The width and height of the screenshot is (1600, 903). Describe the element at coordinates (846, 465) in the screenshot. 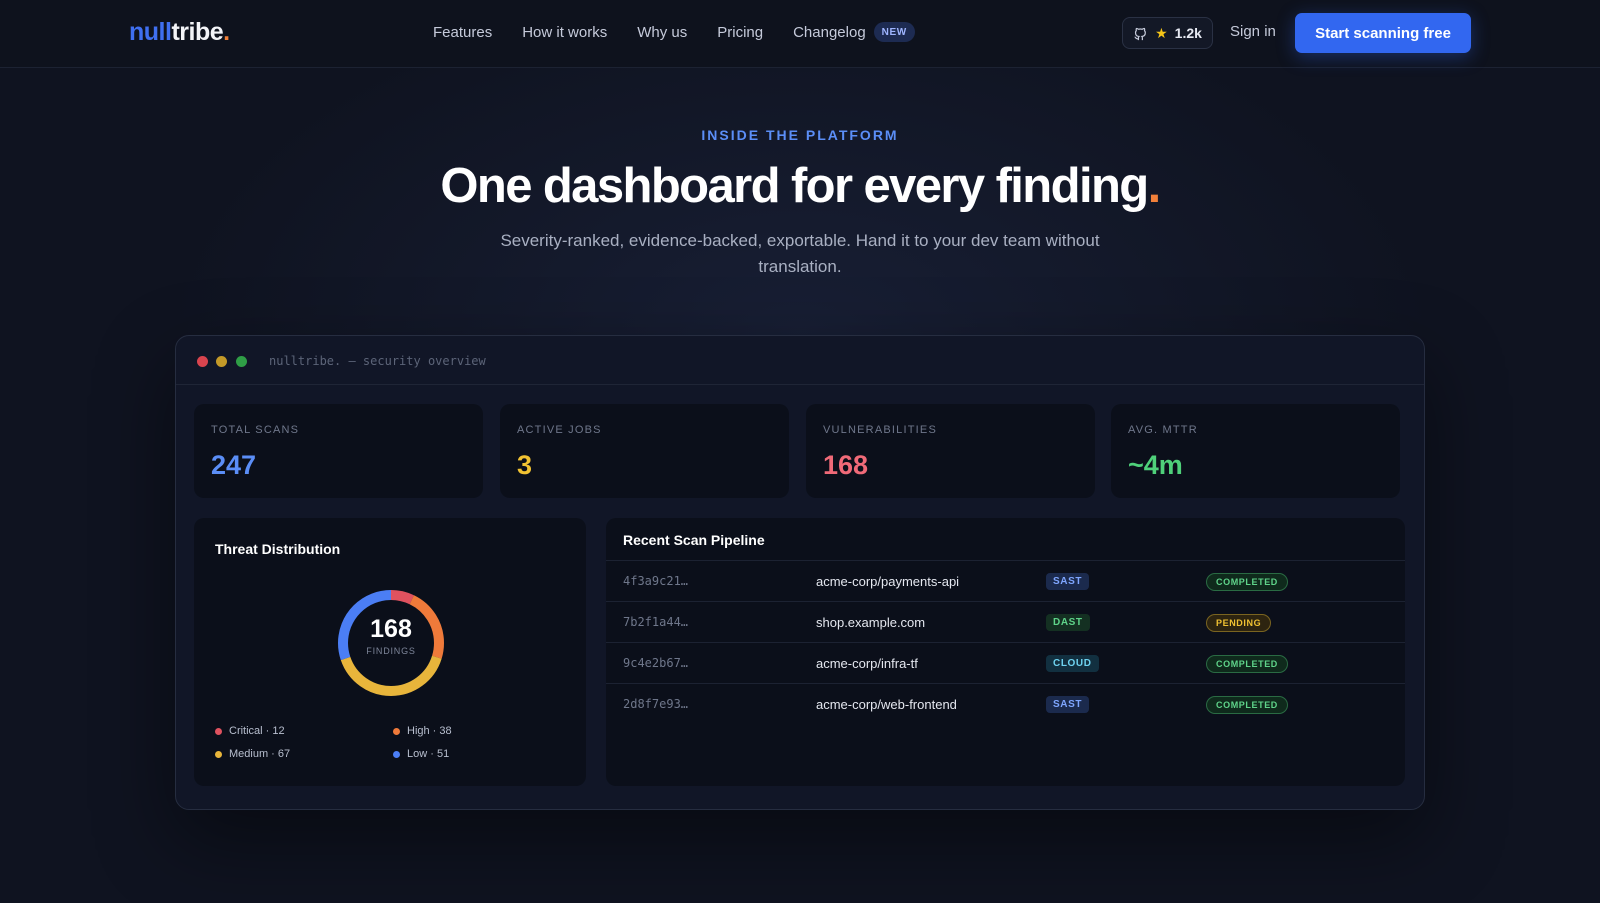

I see `stat-value: 168` at that location.